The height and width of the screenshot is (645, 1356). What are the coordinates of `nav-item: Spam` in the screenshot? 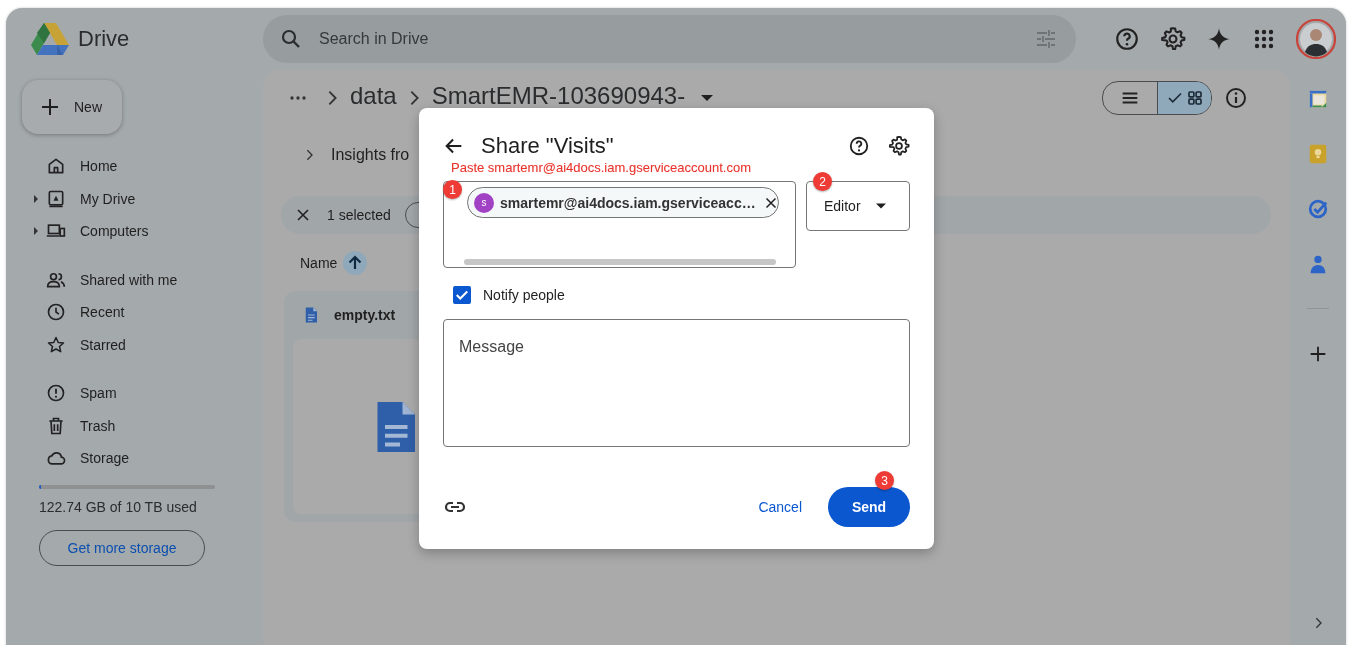 It's located at (134, 393).